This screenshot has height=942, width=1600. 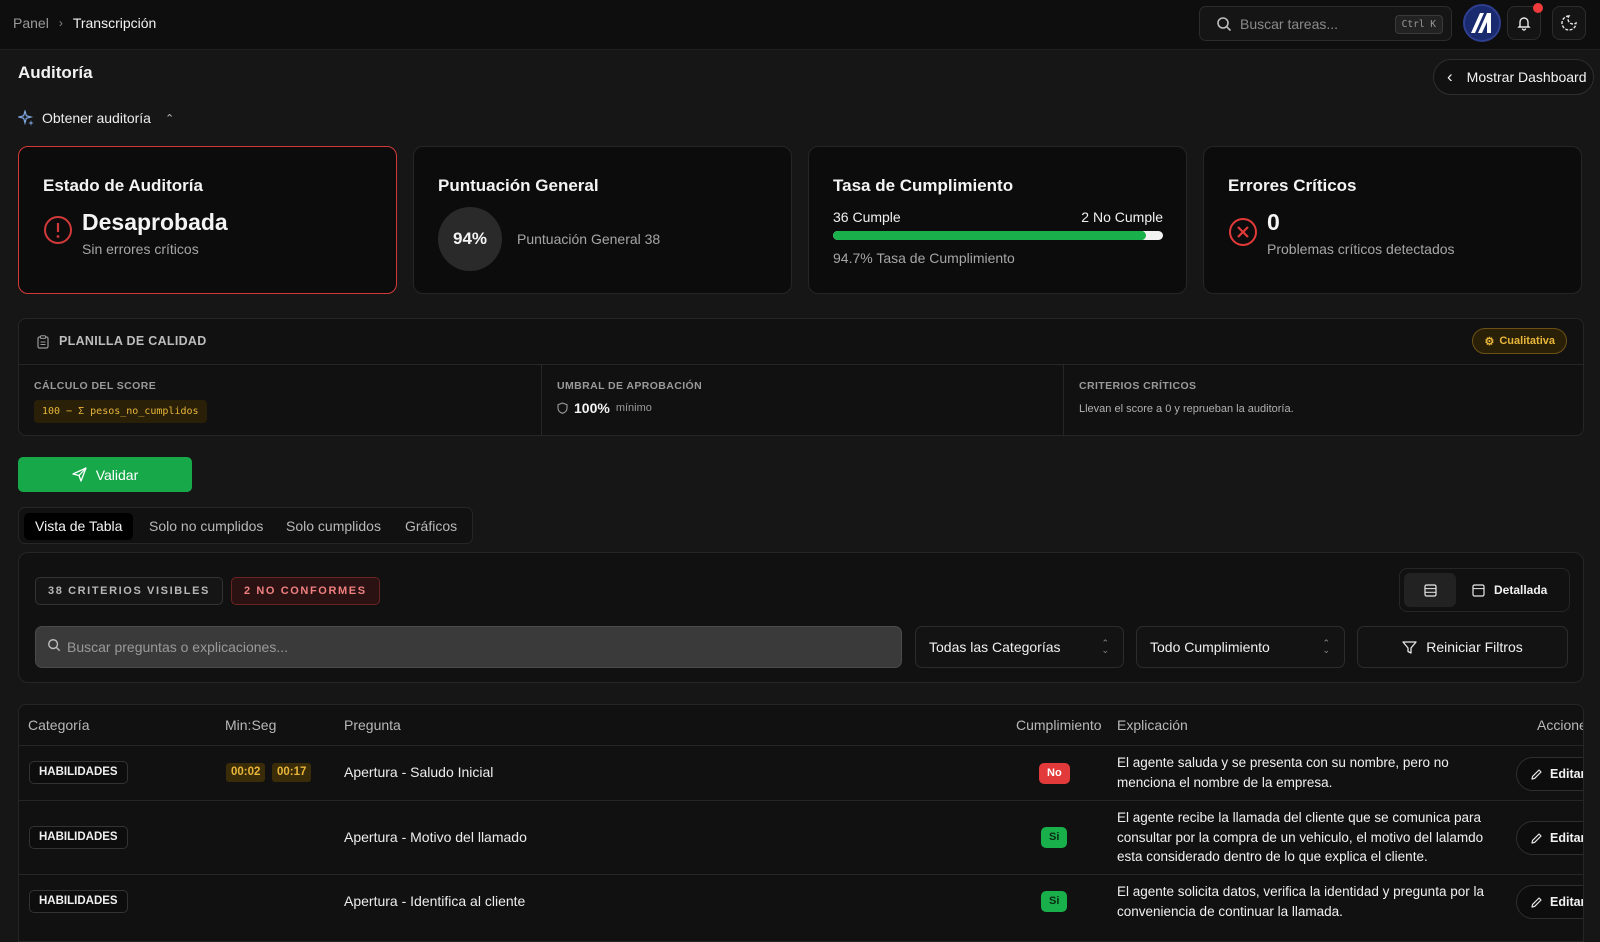 What do you see at coordinates (206, 526) in the screenshot?
I see `tab-not-met: Solo no cumplidos` at bounding box center [206, 526].